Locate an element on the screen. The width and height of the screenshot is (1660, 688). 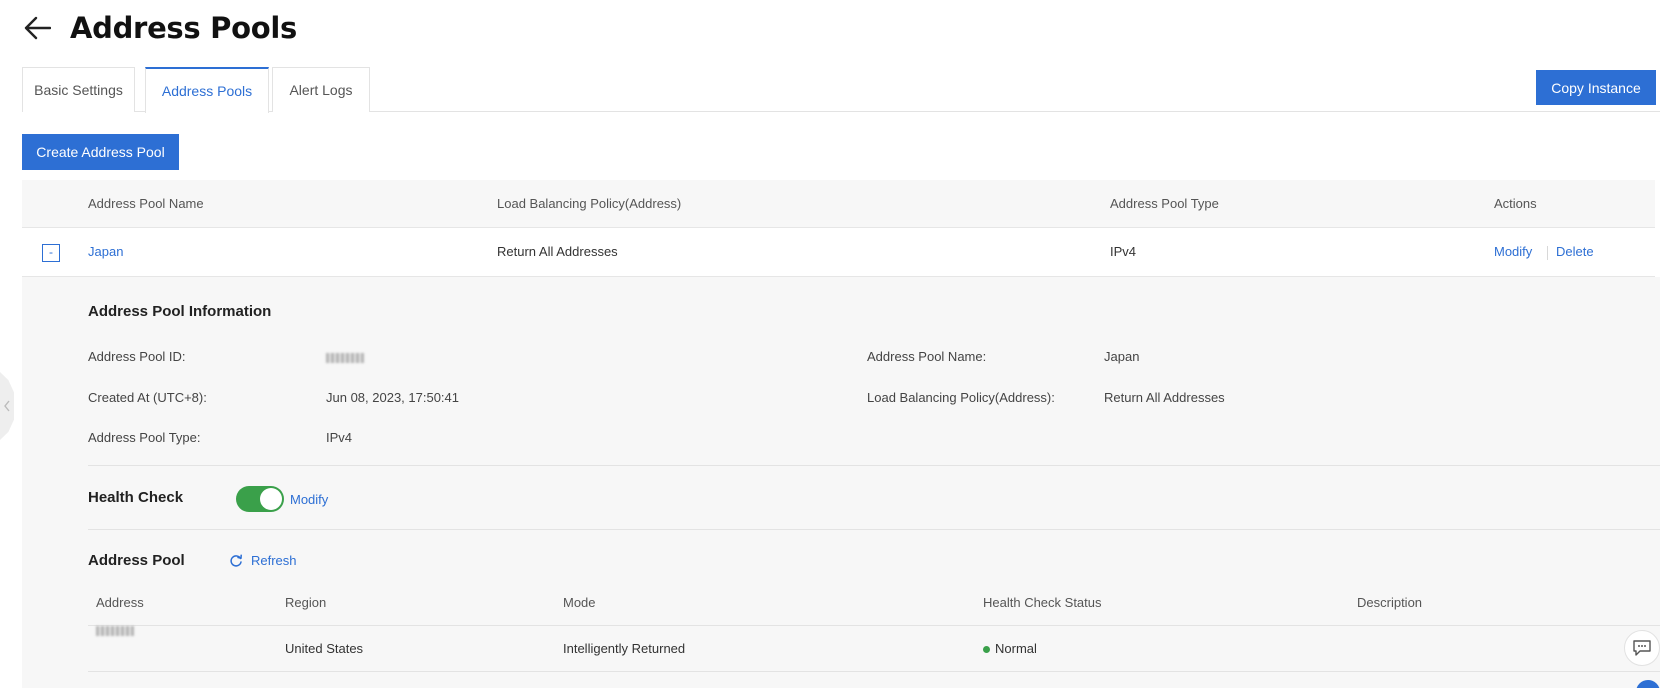
health-status: Normal is located at coordinates (1010, 649).